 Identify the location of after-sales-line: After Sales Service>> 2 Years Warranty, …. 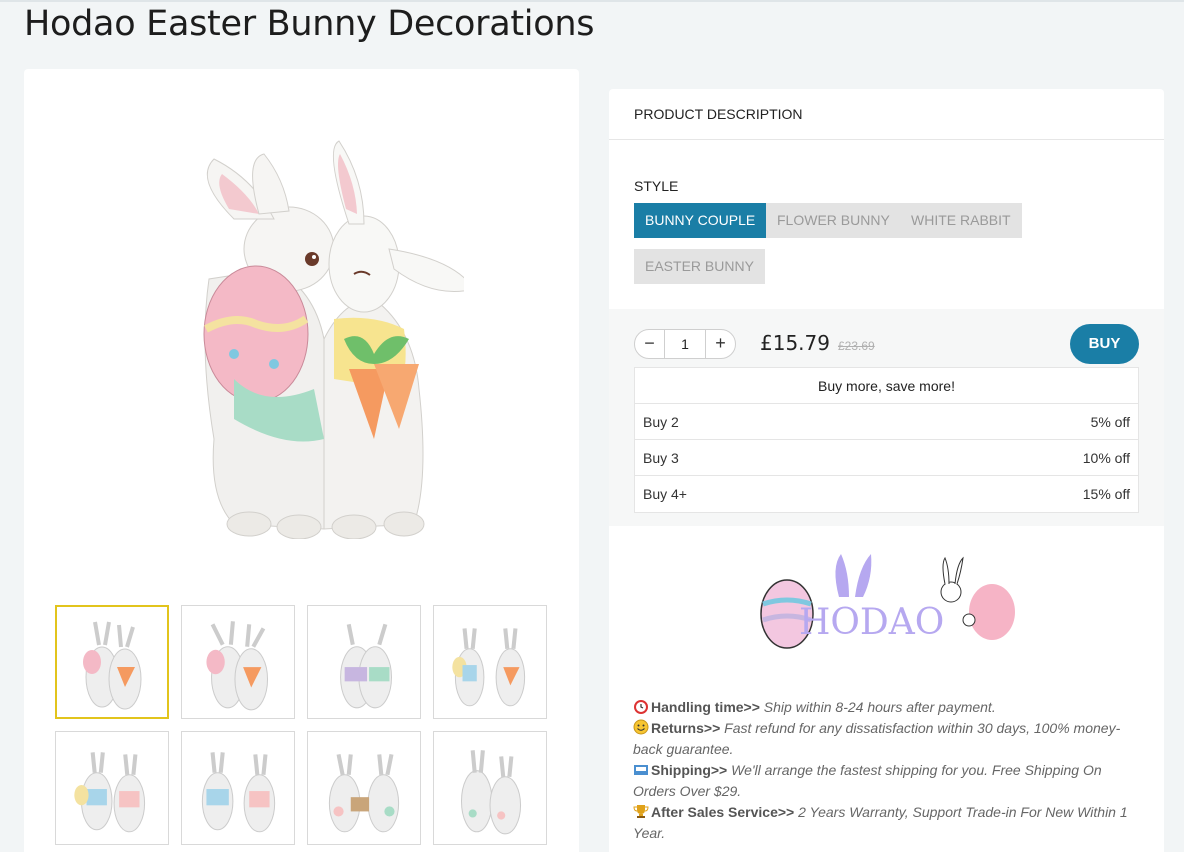
(885, 823).